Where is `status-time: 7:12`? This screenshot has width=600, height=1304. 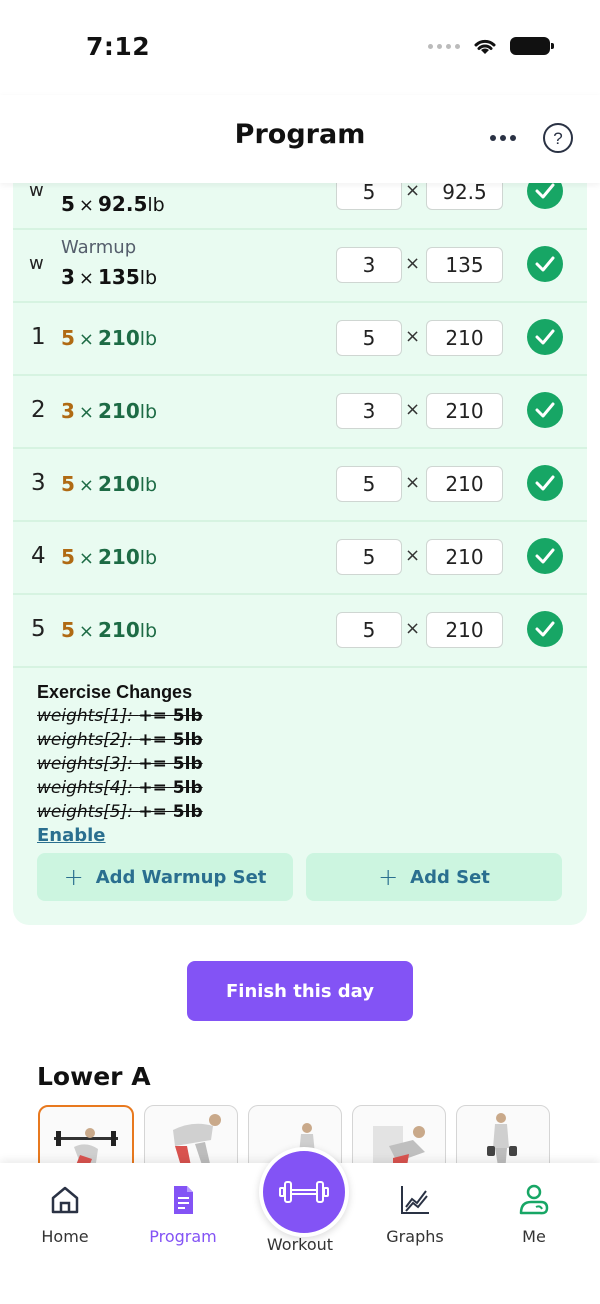 status-time: 7:12 is located at coordinates (118, 46).